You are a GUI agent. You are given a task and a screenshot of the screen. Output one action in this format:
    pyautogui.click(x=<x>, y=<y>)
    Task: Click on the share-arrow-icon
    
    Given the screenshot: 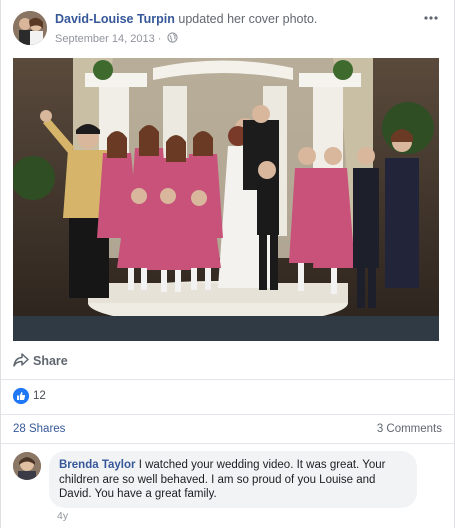 What is the action you would take?
    pyautogui.click(x=21, y=361)
    